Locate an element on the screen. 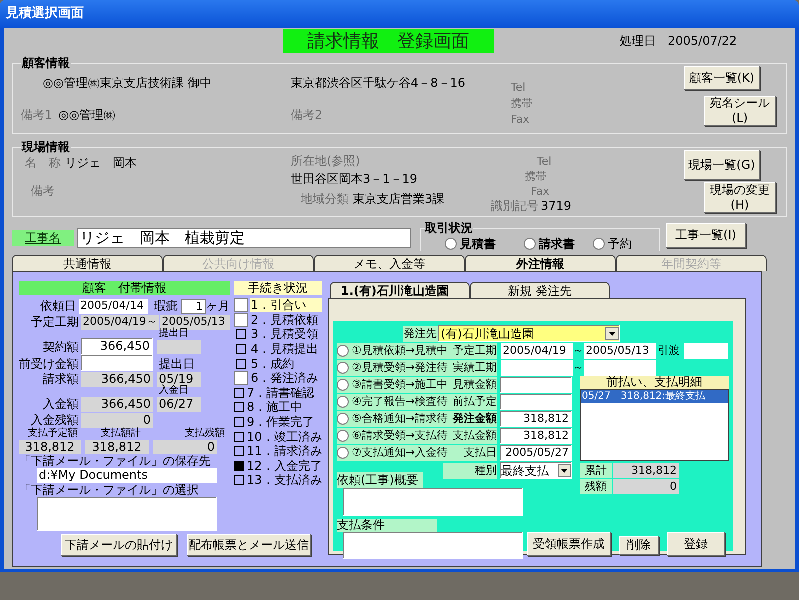 This screenshot has width=799, height=600. text-field: 06/27 is located at coordinates (179, 404).